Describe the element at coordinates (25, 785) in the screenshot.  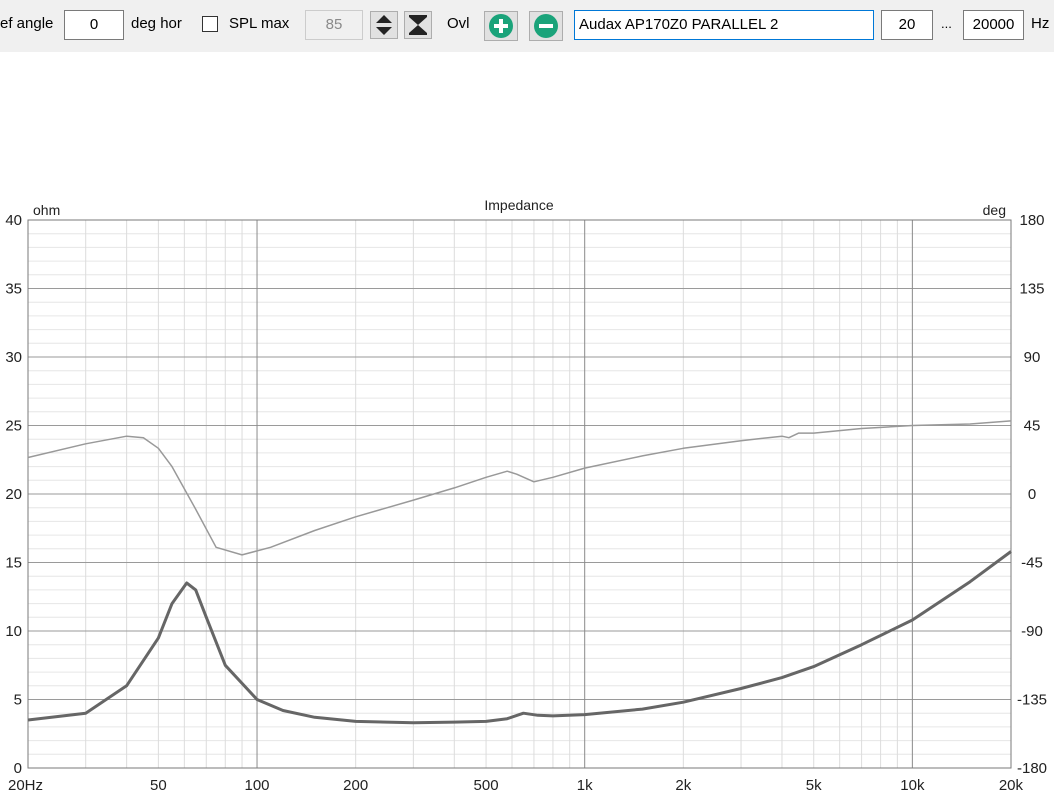
I see `x-tick-label: 20Hz` at that location.